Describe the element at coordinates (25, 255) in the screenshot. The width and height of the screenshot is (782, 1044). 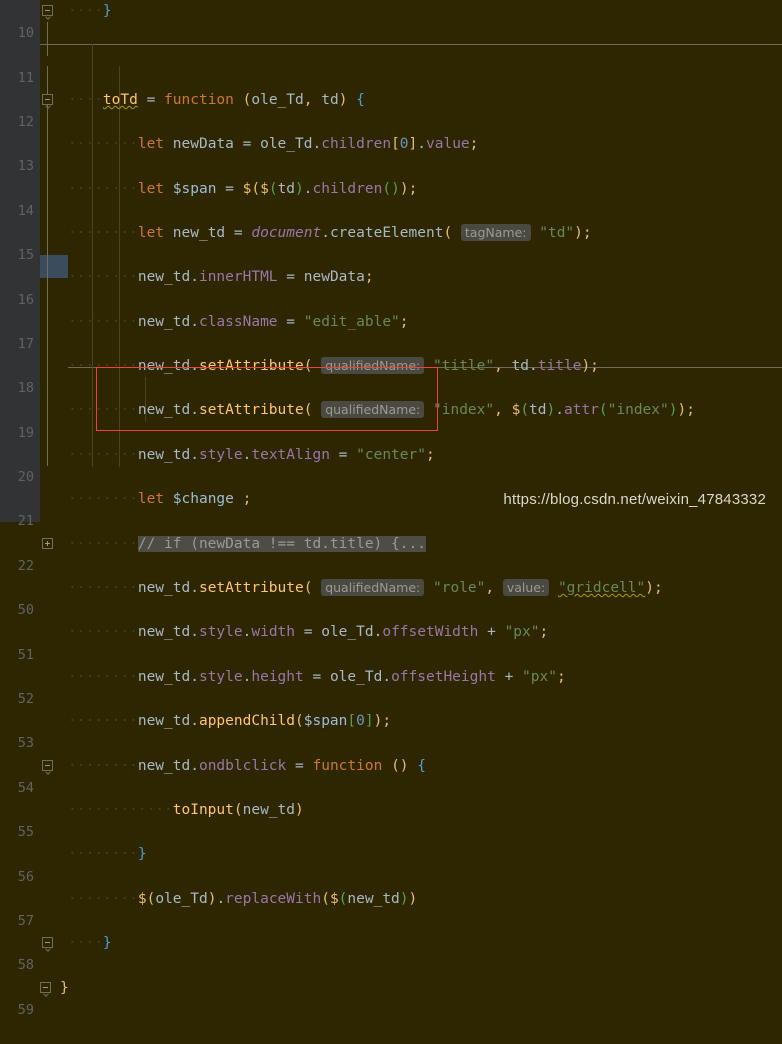
I see `line-number: 15` at that location.